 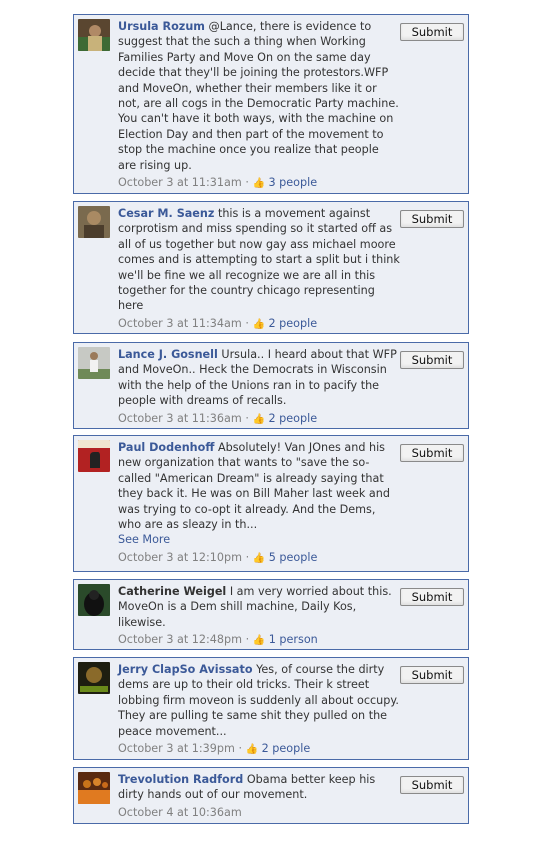 I want to click on timestamp: October 3 at 12:48pm, so click(x=180, y=639).